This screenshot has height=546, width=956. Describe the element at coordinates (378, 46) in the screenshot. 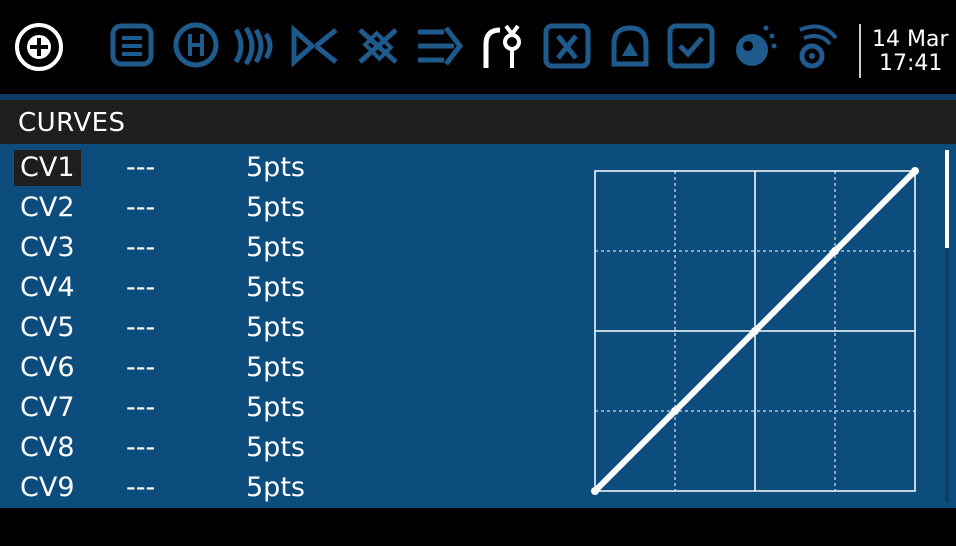

I see `mixer-icon` at that location.